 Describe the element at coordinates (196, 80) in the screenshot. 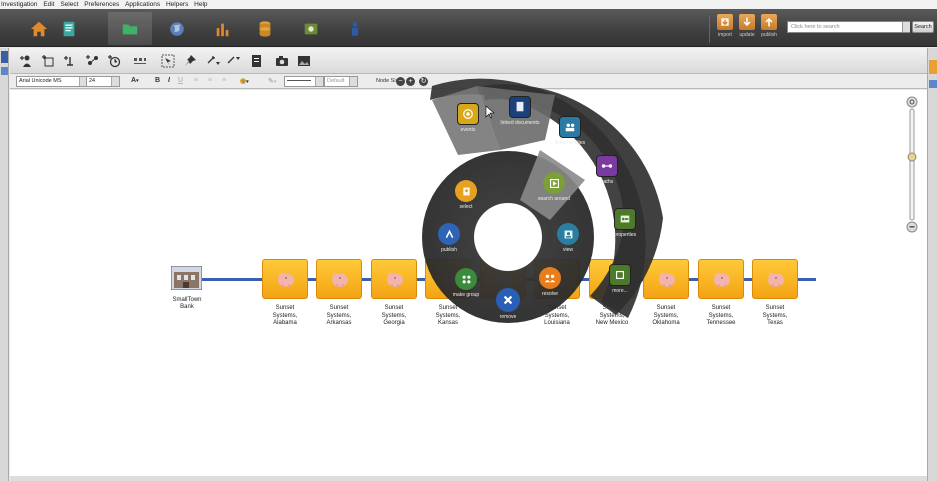

I see `align-left-button: ≡` at that location.